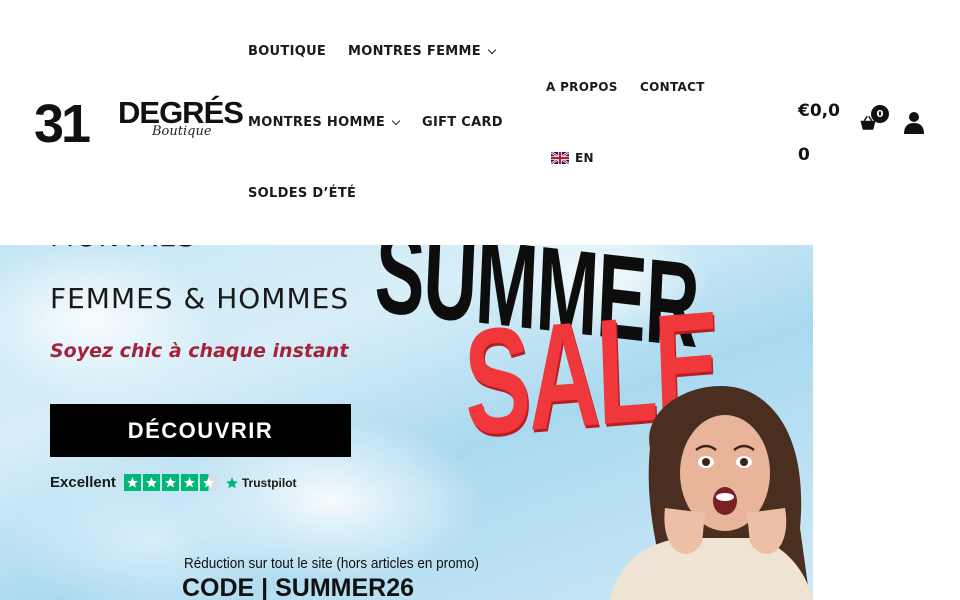  I want to click on trustpilot-rating: Excellent Trustpilot, so click(173, 482).